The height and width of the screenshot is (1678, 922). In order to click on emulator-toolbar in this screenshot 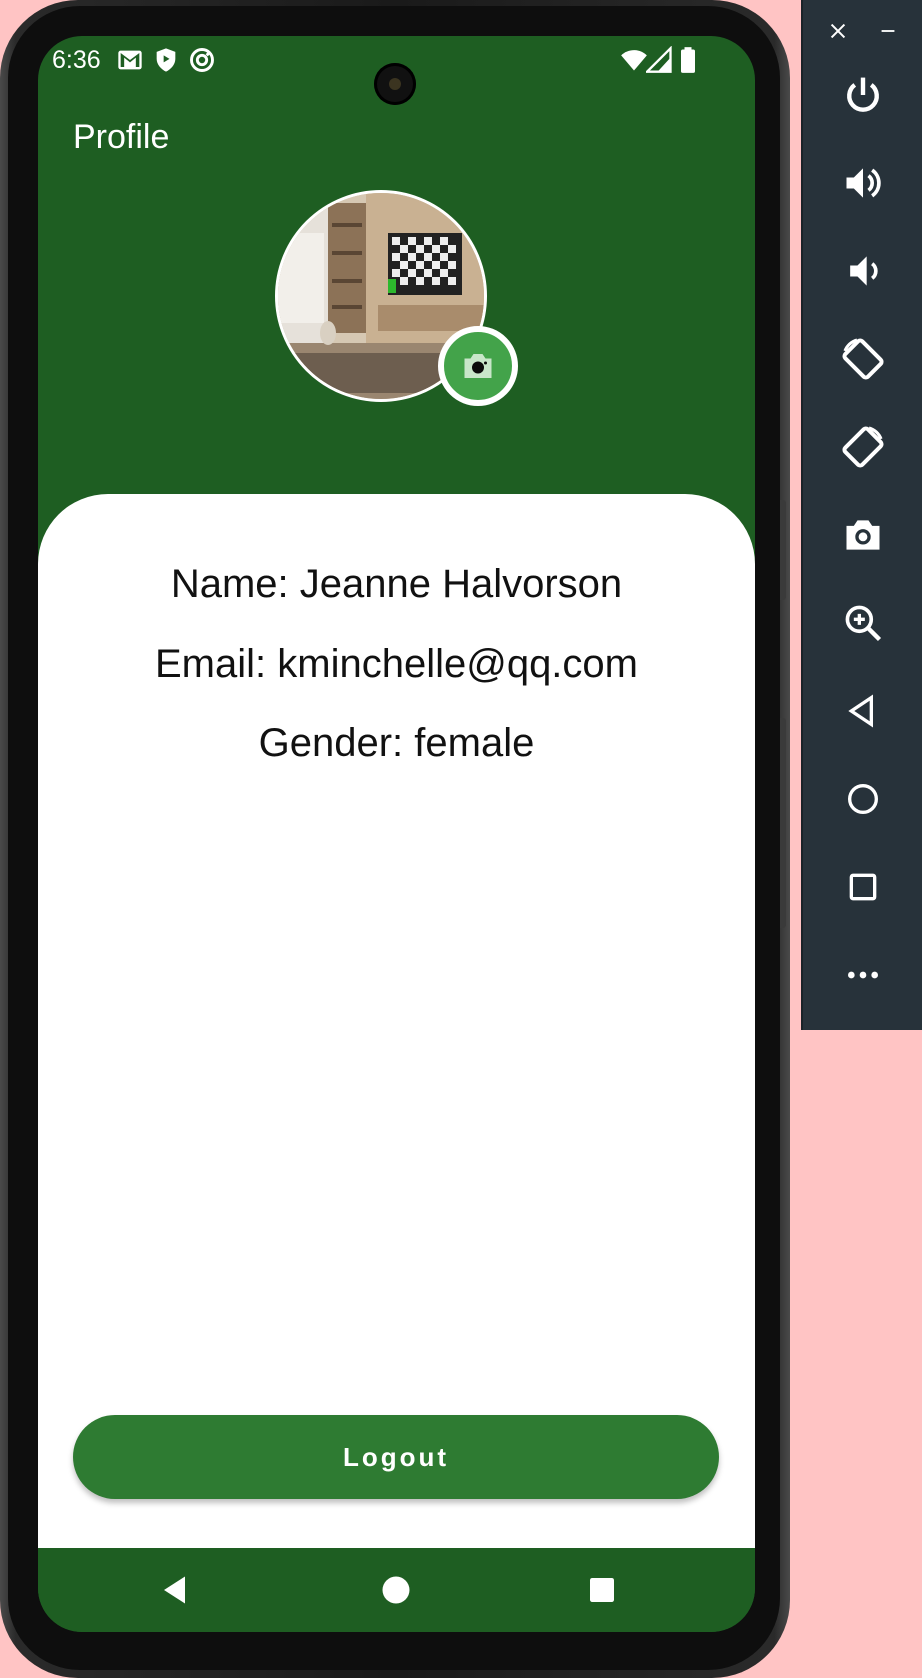, I will do `click(861, 515)`.